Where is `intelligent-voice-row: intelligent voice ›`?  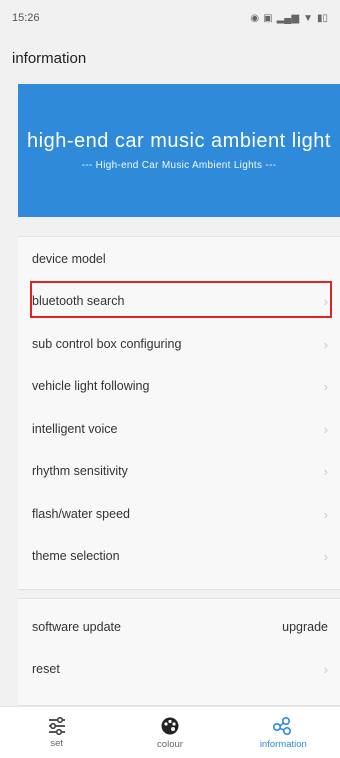
intelligent-voice-row: intelligent voice › is located at coordinates (179, 429).